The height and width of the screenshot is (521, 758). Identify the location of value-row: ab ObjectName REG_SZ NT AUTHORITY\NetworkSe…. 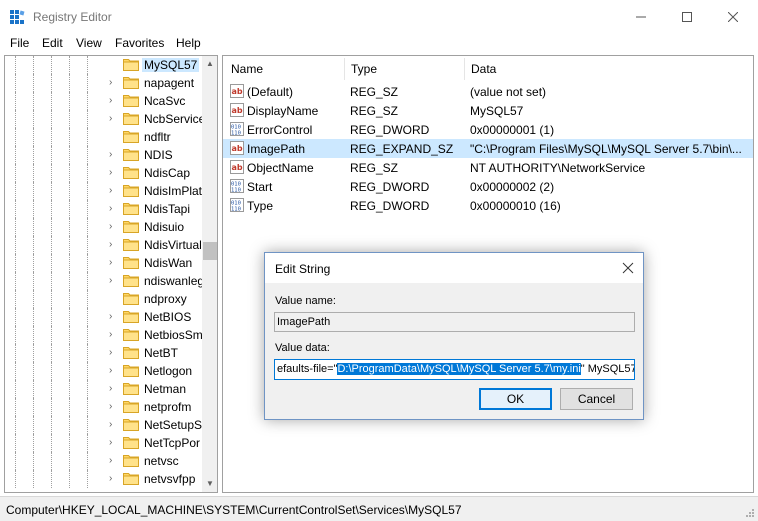
(488, 167).